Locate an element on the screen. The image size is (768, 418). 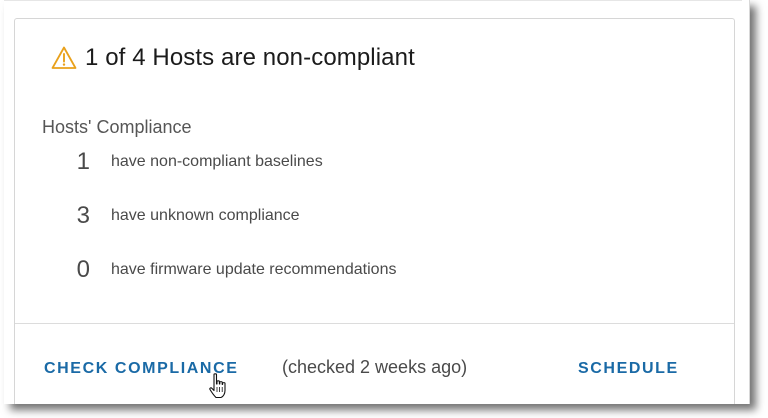
last-checked-note: (checked 2 weeks ago) is located at coordinates (375, 367).